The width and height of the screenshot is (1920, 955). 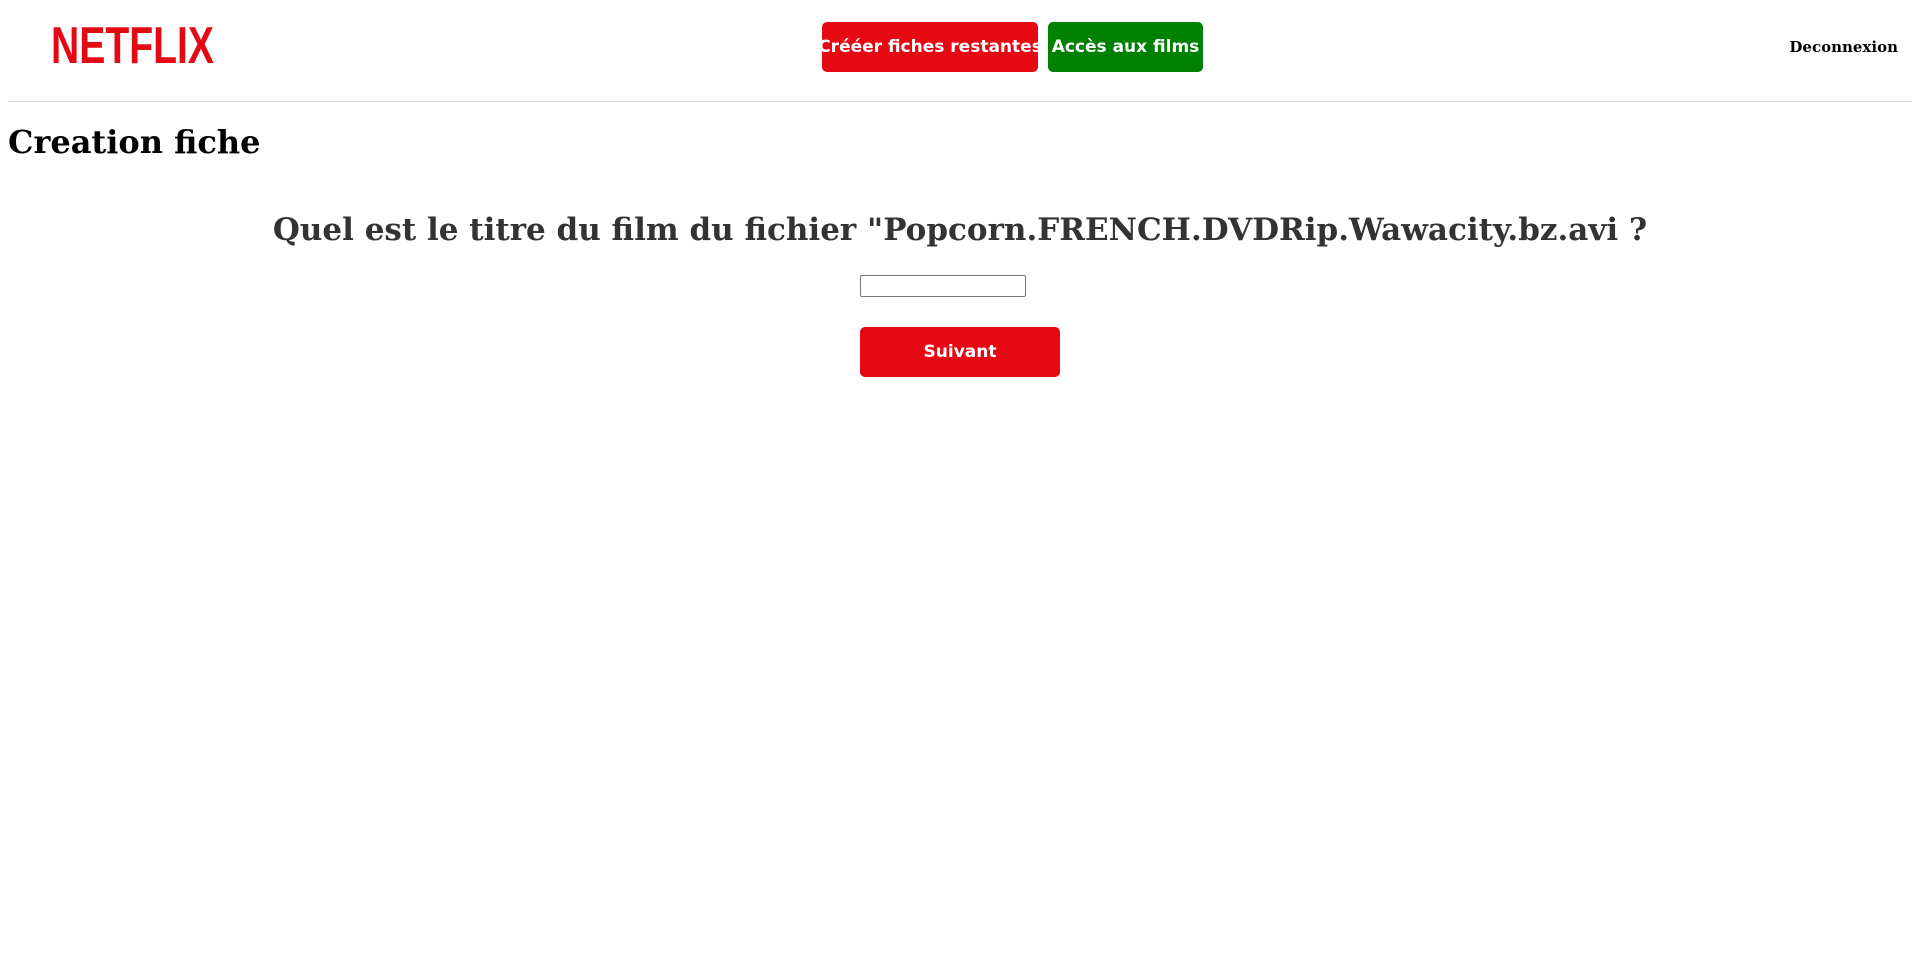 I want to click on svg-text: NETFLIX, so click(x=132, y=43).